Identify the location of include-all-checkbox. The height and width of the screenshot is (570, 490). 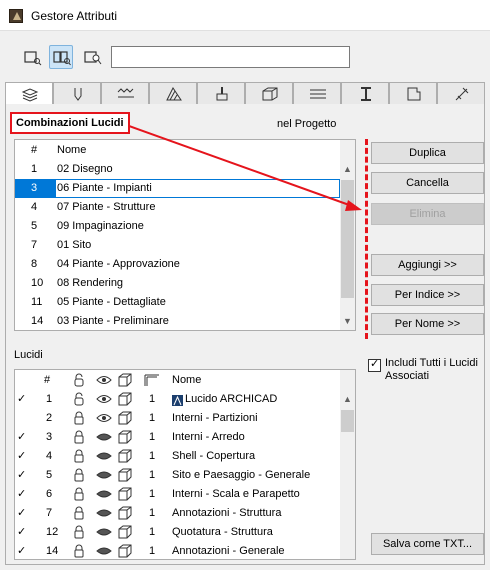
(374, 364).